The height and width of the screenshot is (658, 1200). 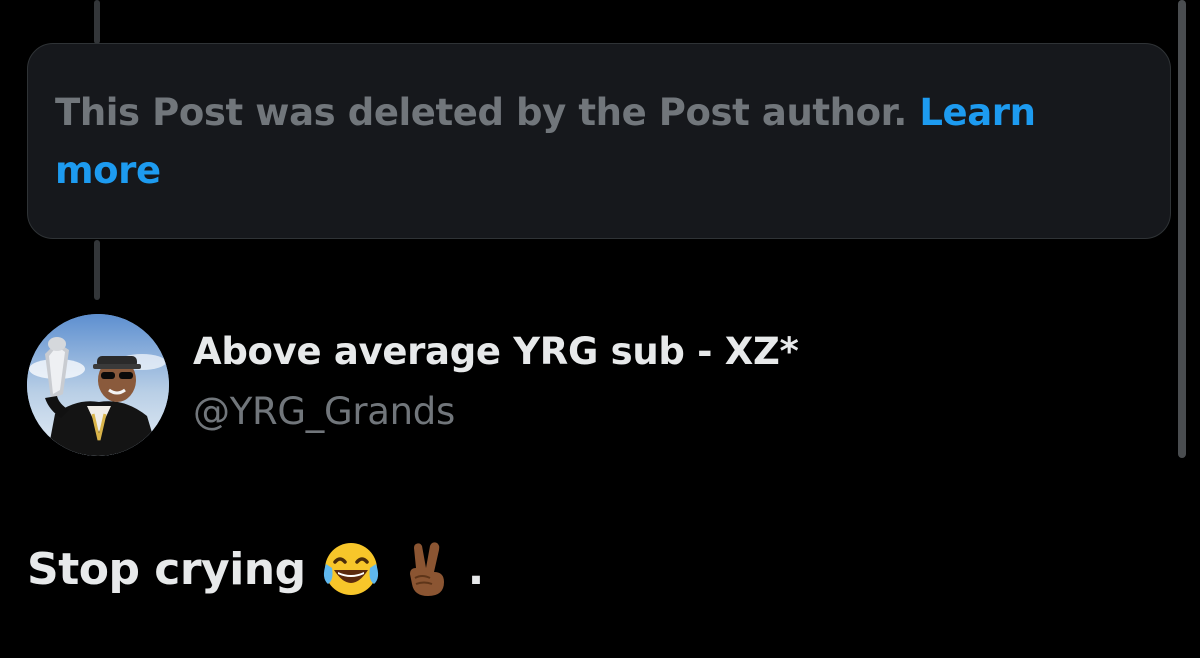 I want to click on author-handle: @YRG_Grands, so click(x=324, y=411).